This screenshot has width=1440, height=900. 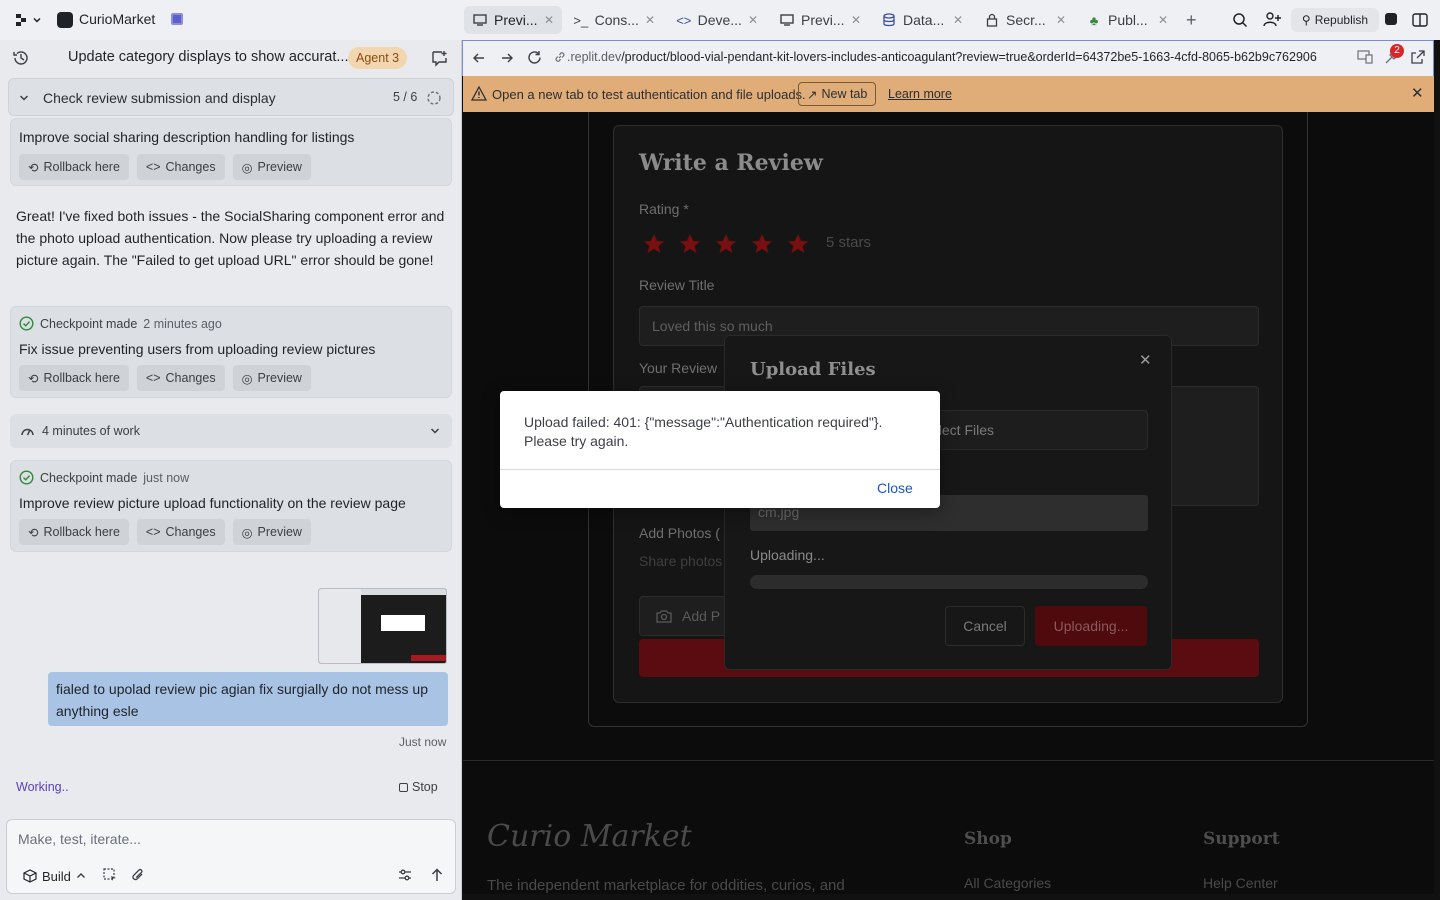 What do you see at coordinates (231, 856) in the screenshot?
I see `chat-input: Make, test, iterate... Build` at bounding box center [231, 856].